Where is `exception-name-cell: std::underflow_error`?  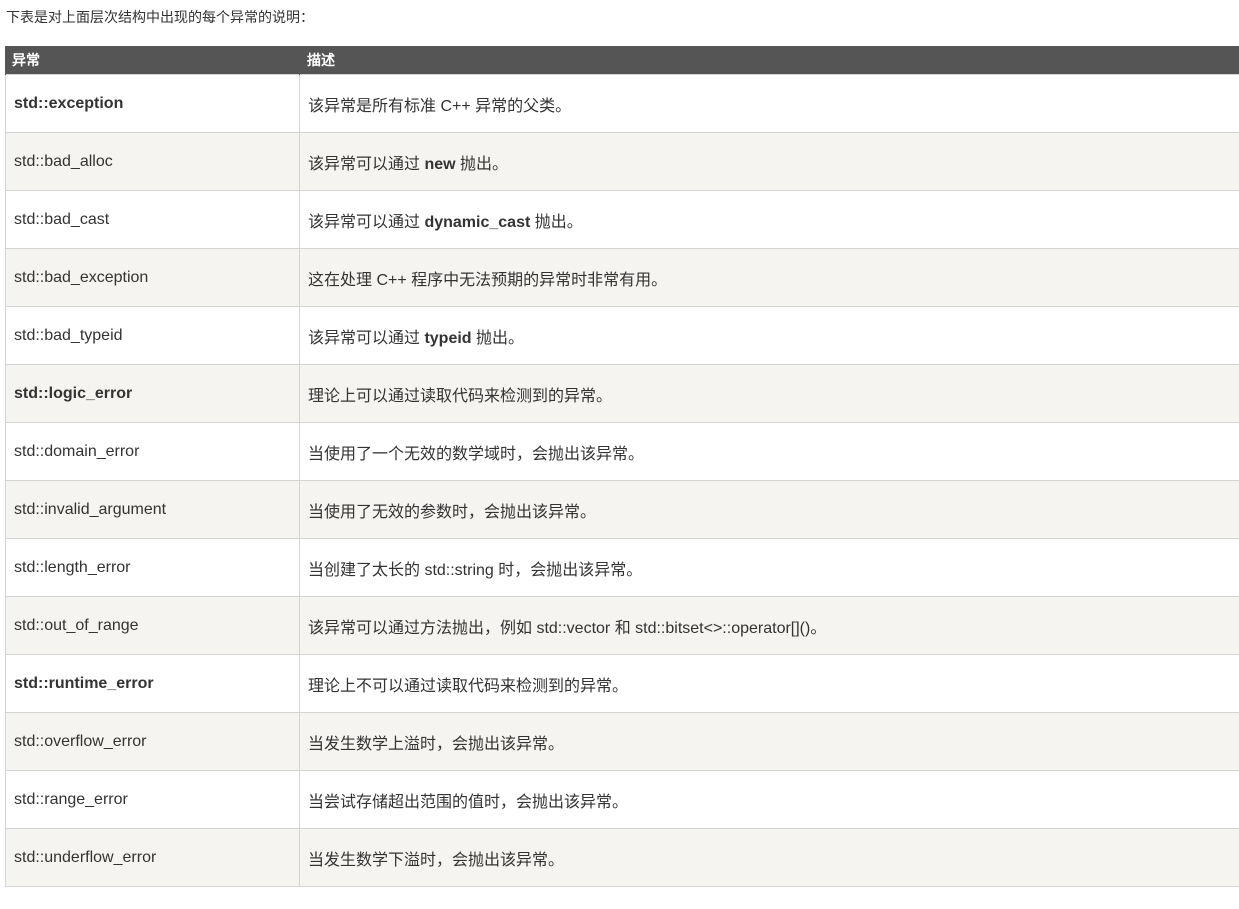
exception-name-cell: std::underflow_error is located at coordinates (152, 857).